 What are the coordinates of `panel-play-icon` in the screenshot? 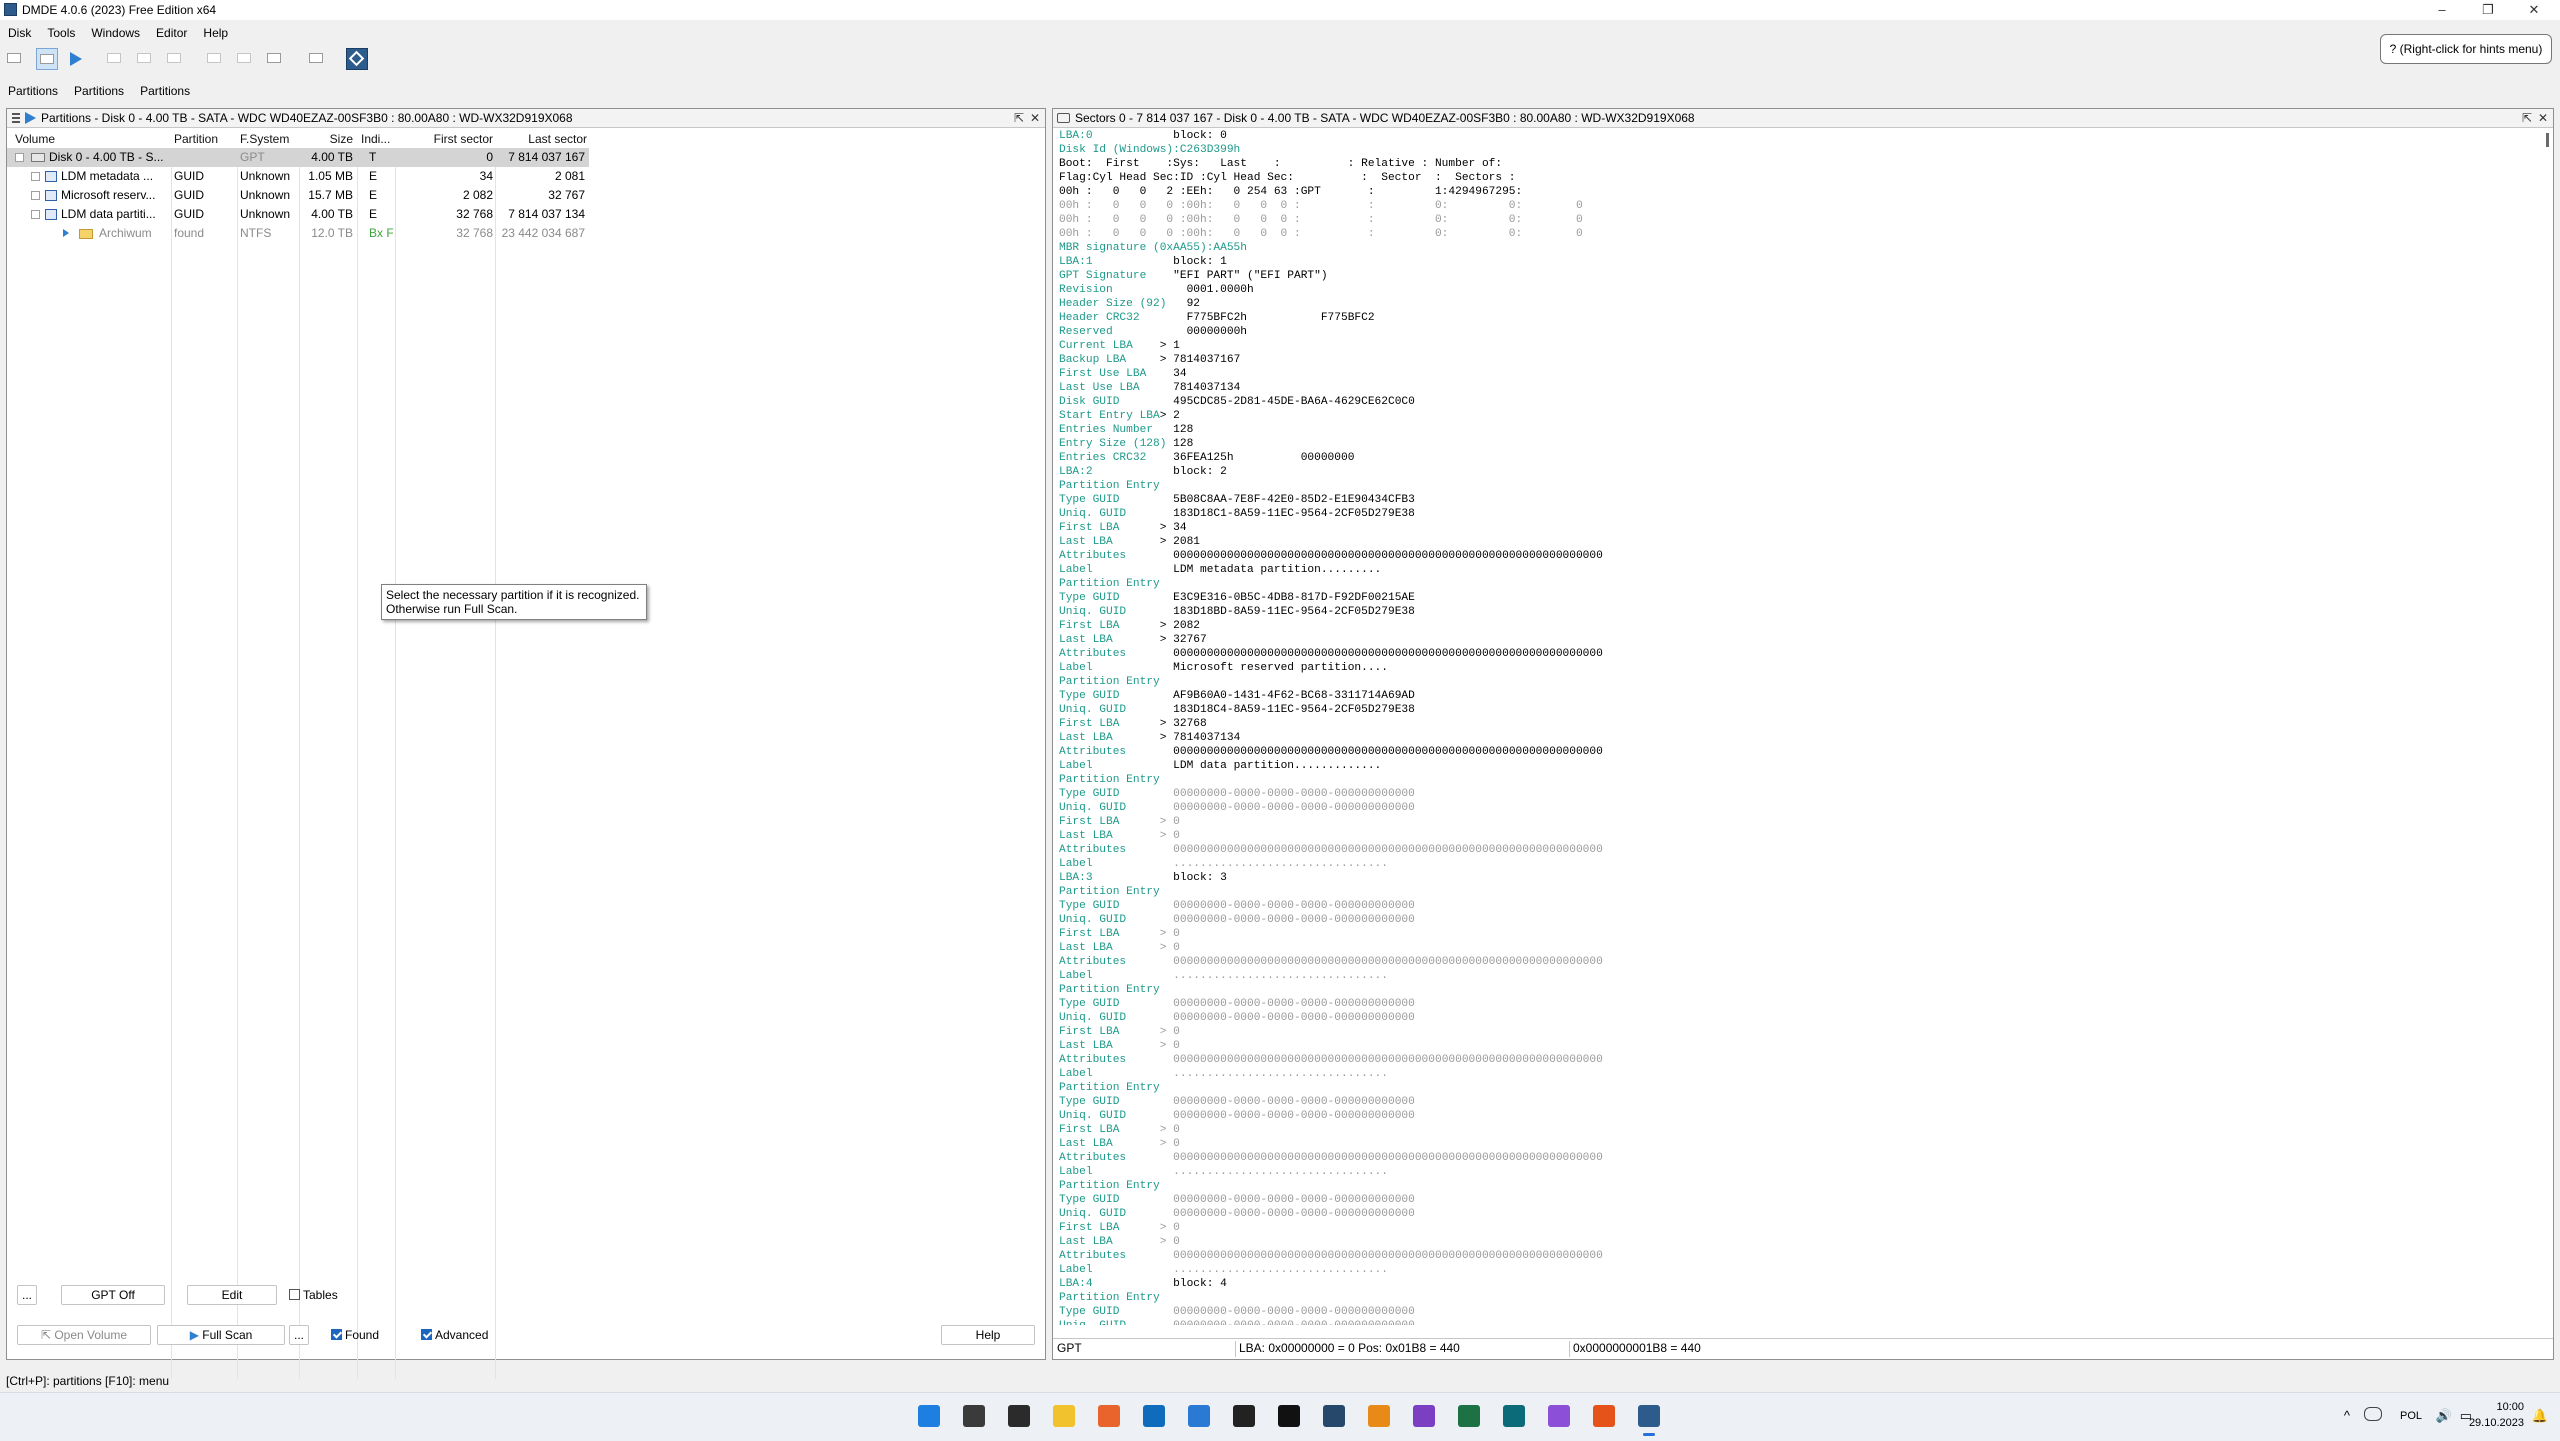 It's located at (30, 118).